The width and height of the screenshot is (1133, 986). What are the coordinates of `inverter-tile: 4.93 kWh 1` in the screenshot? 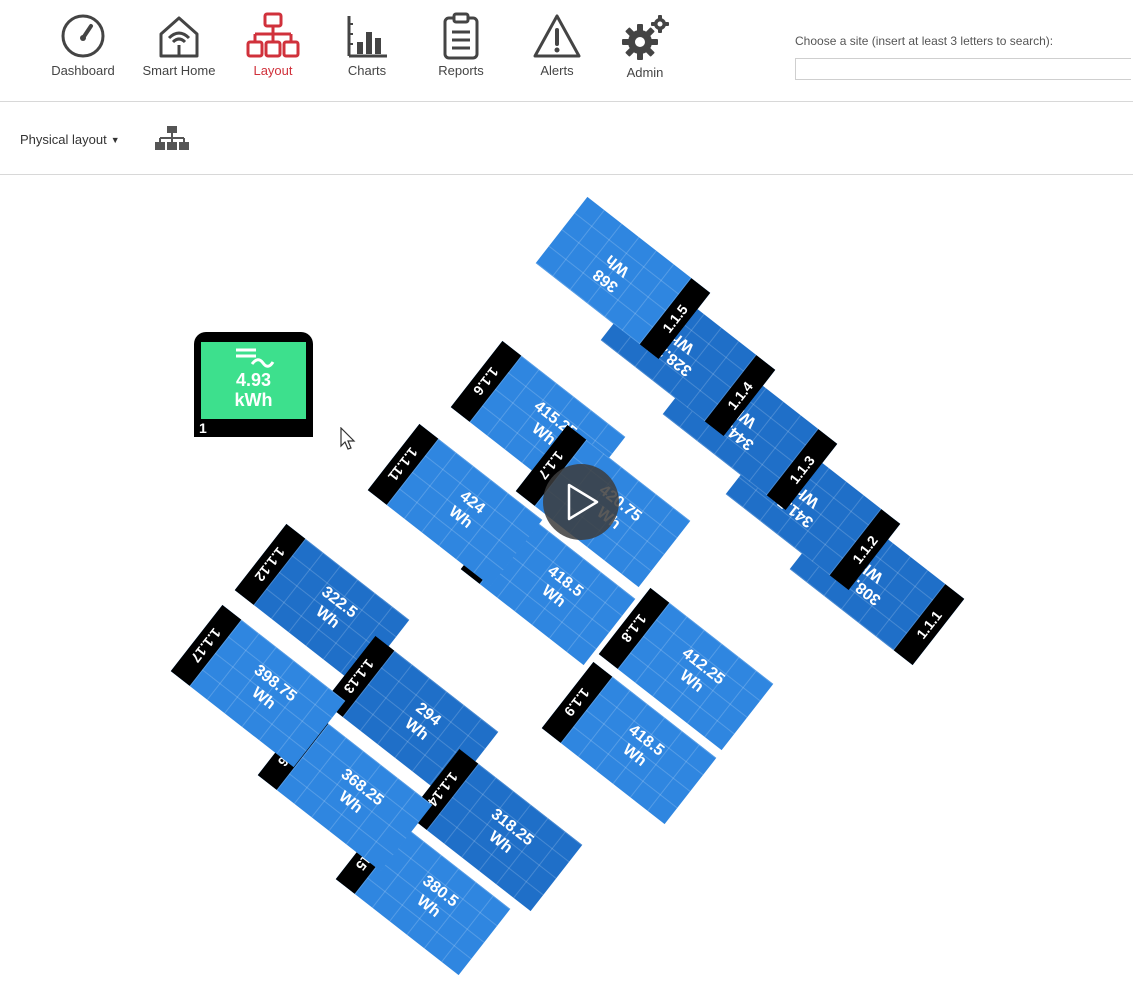 It's located at (253, 384).